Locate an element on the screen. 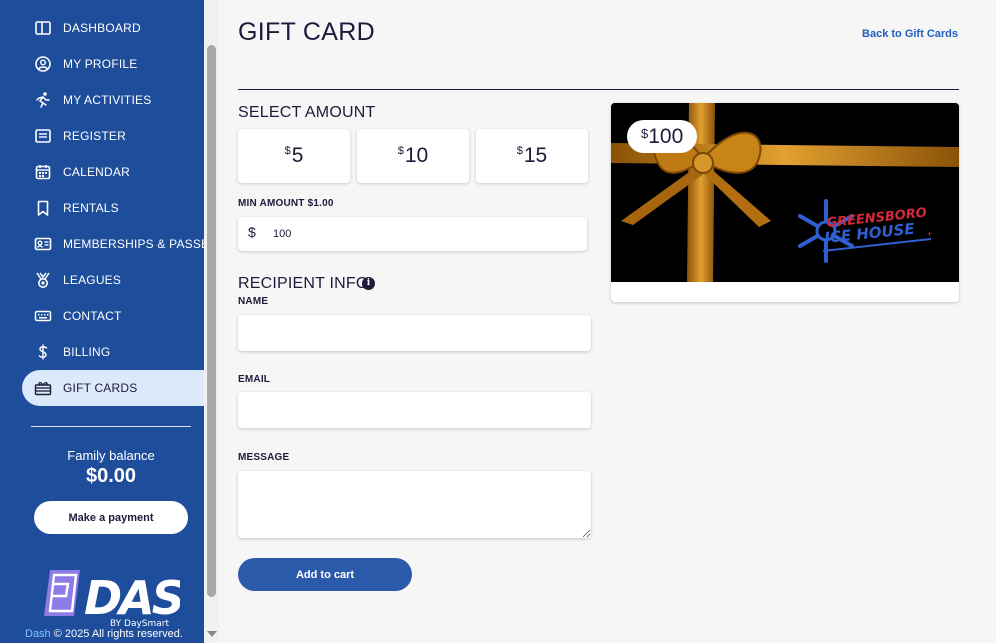 Image resolution: width=996 pixels, height=643 pixels. dashboard-icon is located at coordinates (43, 28).